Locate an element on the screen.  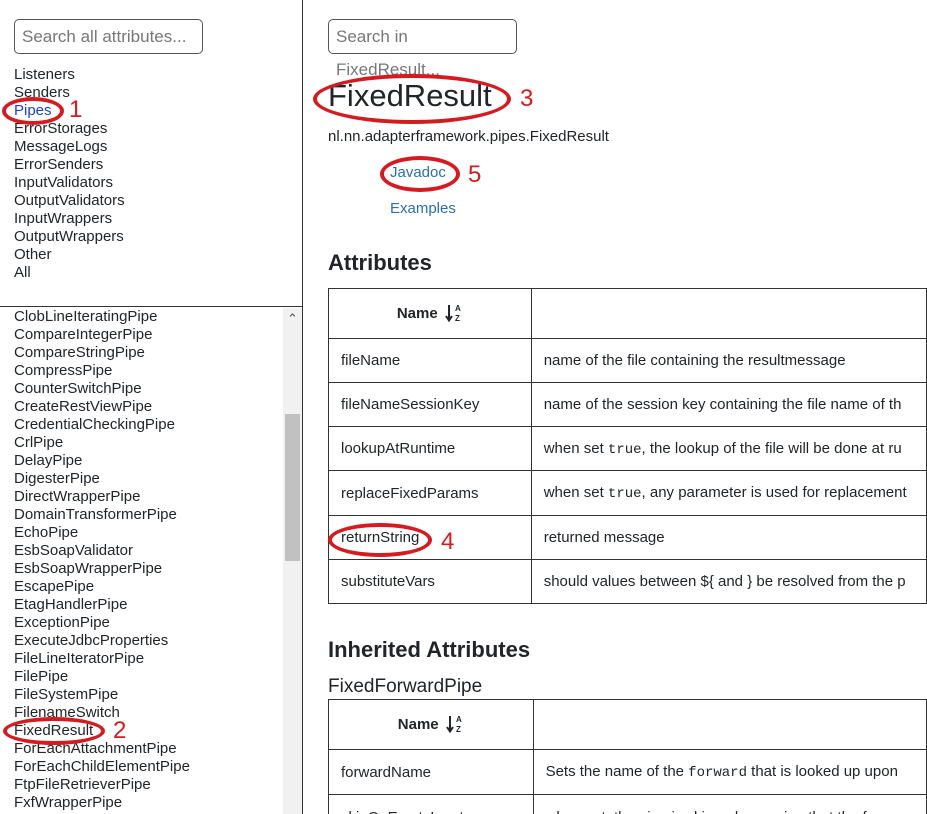
inherited-attributes-heading: Inherited Attributes is located at coordinates (429, 649).